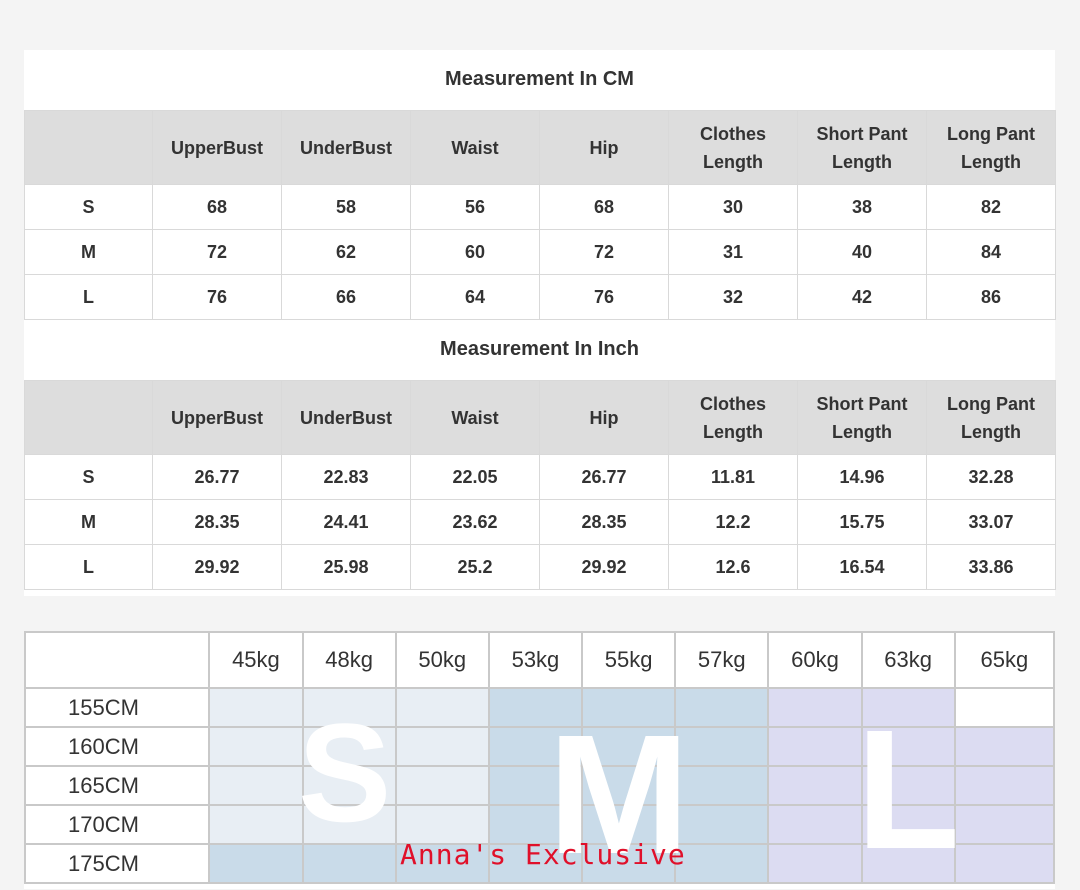  I want to click on size-cell: L, so click(88, 567).